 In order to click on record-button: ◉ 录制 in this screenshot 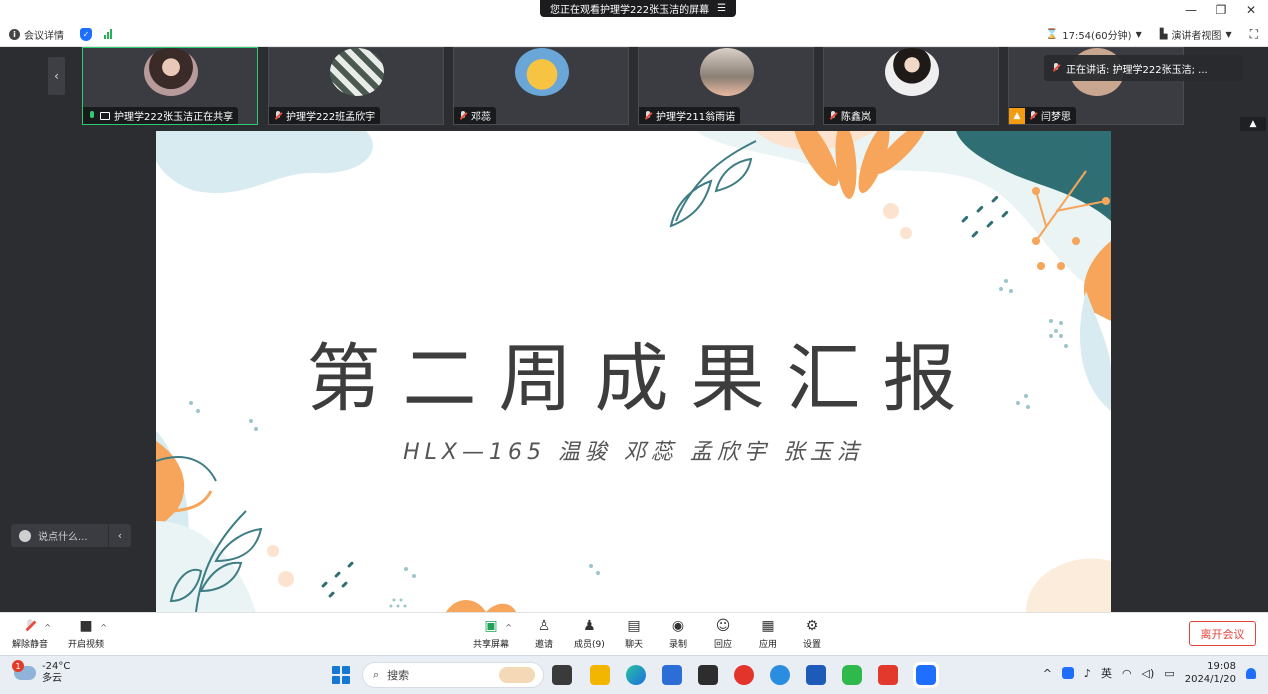, I will do `click(678, 633)`.